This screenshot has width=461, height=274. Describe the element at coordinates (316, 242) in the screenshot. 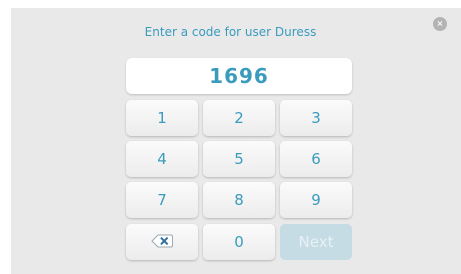

I see `next-button: Next` at that location.